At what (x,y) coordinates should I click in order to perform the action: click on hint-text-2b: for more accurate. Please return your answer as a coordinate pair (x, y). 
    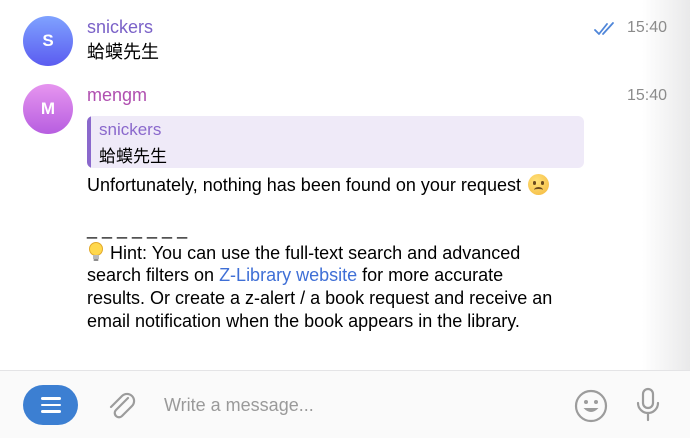
    Looking at the image, I should click on (430, 275).